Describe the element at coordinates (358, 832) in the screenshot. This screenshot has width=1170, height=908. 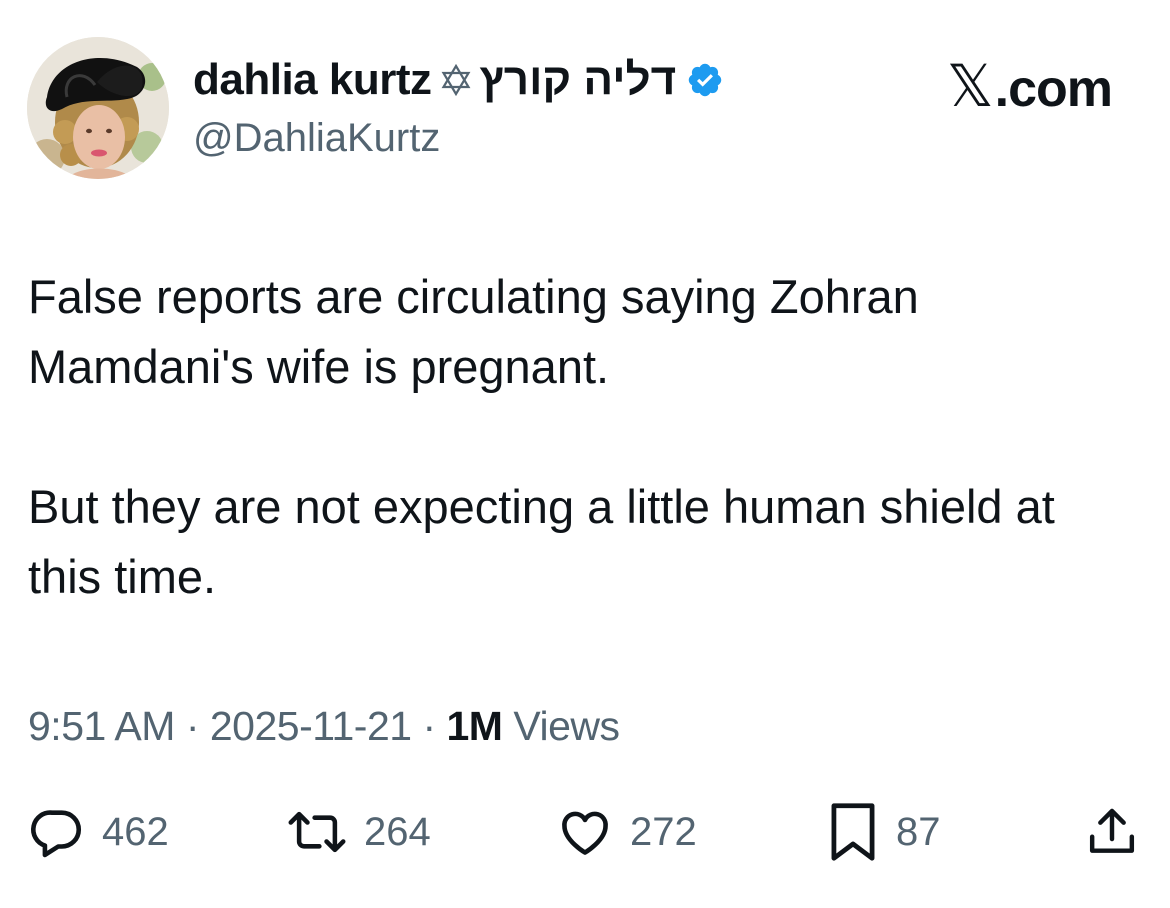
I see `retweet-button: 264` at that location.